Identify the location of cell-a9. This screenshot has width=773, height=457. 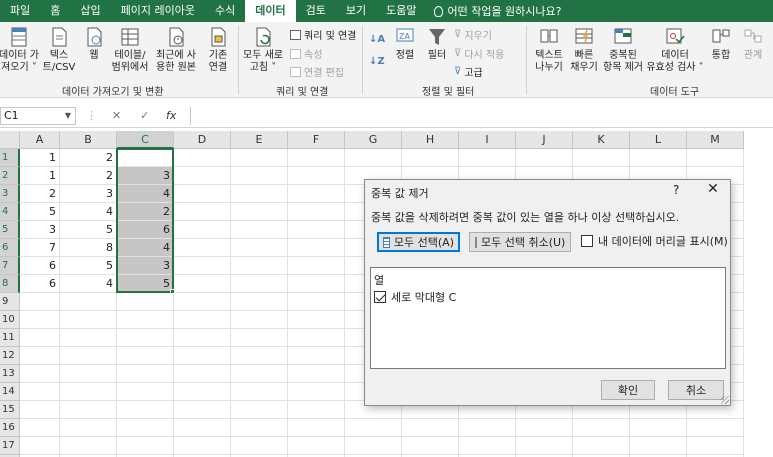
(40, 302).